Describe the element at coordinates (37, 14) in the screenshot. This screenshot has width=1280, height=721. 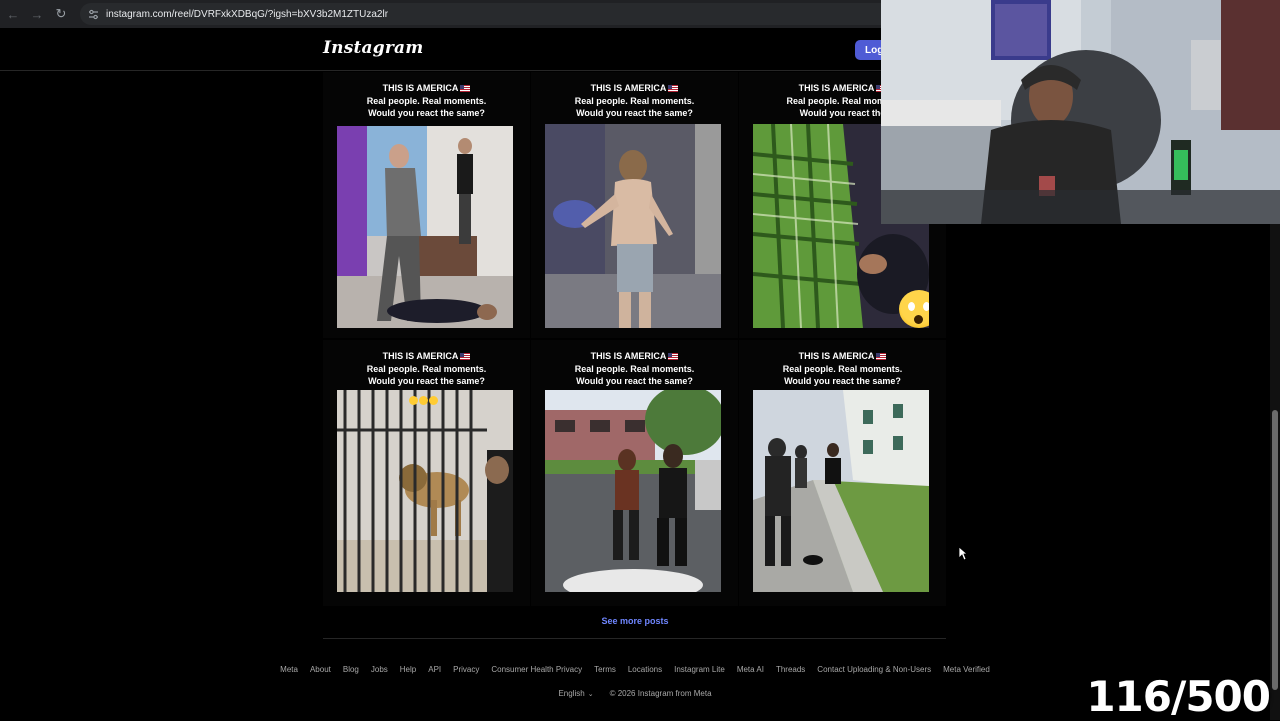
I see `forward-icon: →` at that location.